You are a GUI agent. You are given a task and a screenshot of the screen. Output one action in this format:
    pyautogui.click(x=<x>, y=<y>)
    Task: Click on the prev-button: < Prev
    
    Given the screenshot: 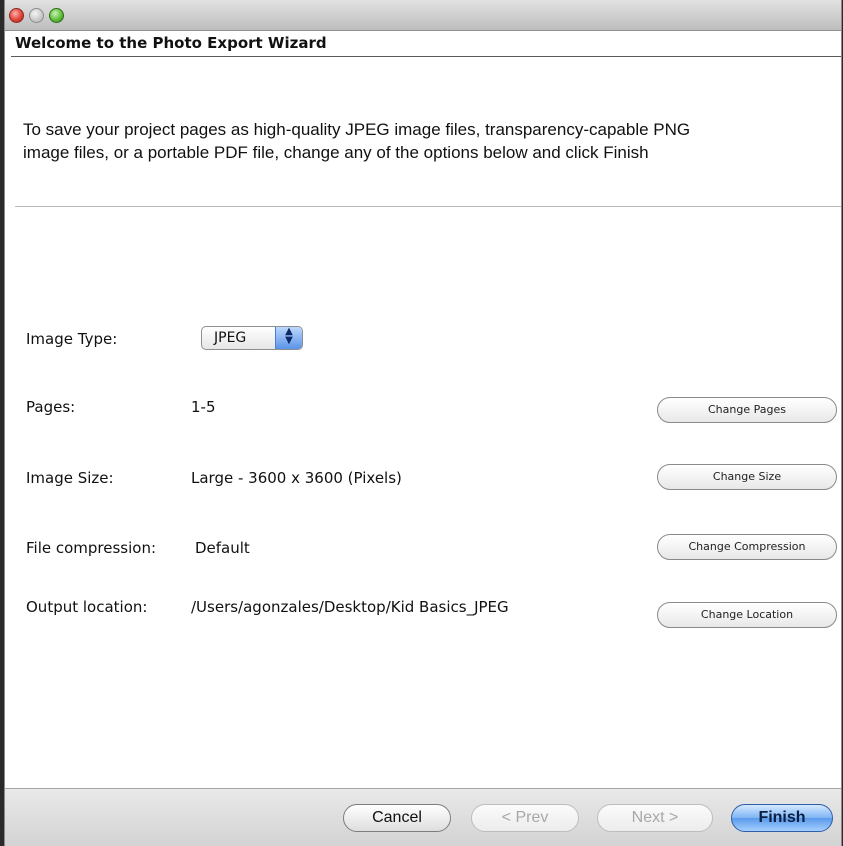 What is the action you would take?
    pyautogui.click(x=525, y=818)
    